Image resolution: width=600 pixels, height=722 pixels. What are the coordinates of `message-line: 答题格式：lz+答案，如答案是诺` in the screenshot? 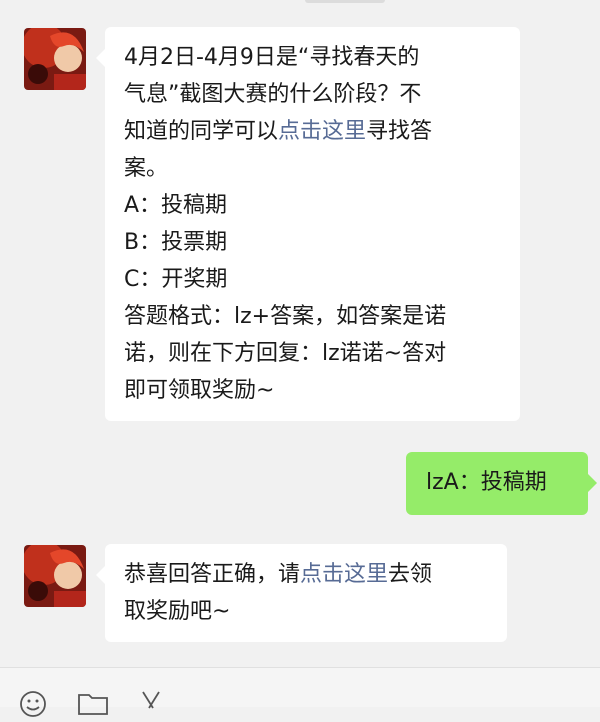 It's located at (313, 316).